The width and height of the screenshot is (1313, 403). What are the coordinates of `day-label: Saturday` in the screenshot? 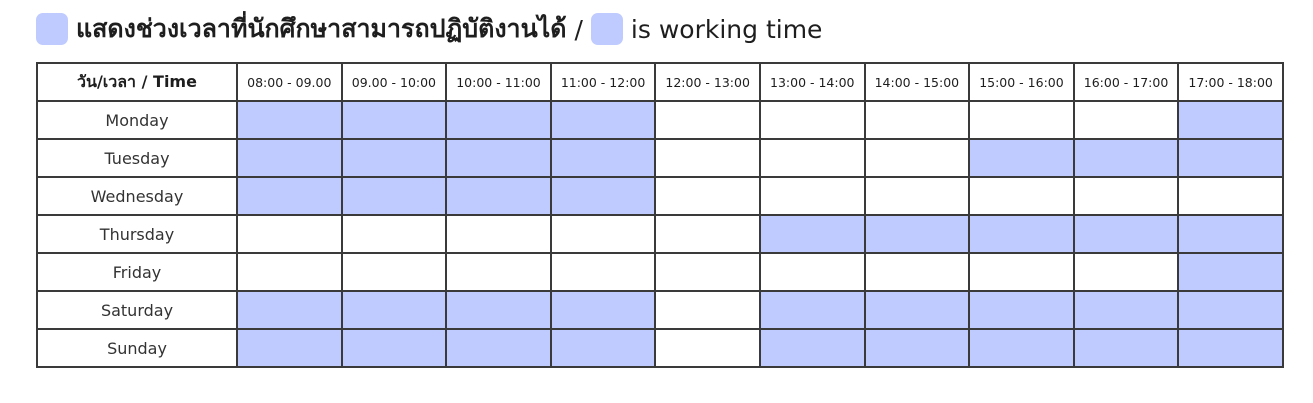 It's located at (137, 310).